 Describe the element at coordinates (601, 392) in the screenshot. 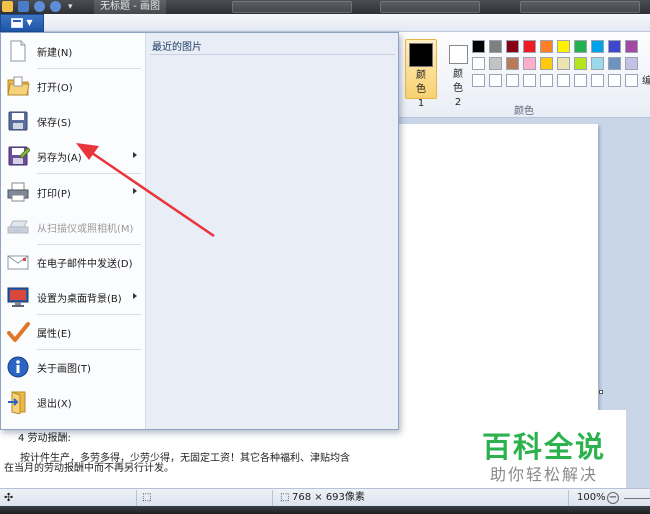

I see `canvas-resize-handle` at that location.